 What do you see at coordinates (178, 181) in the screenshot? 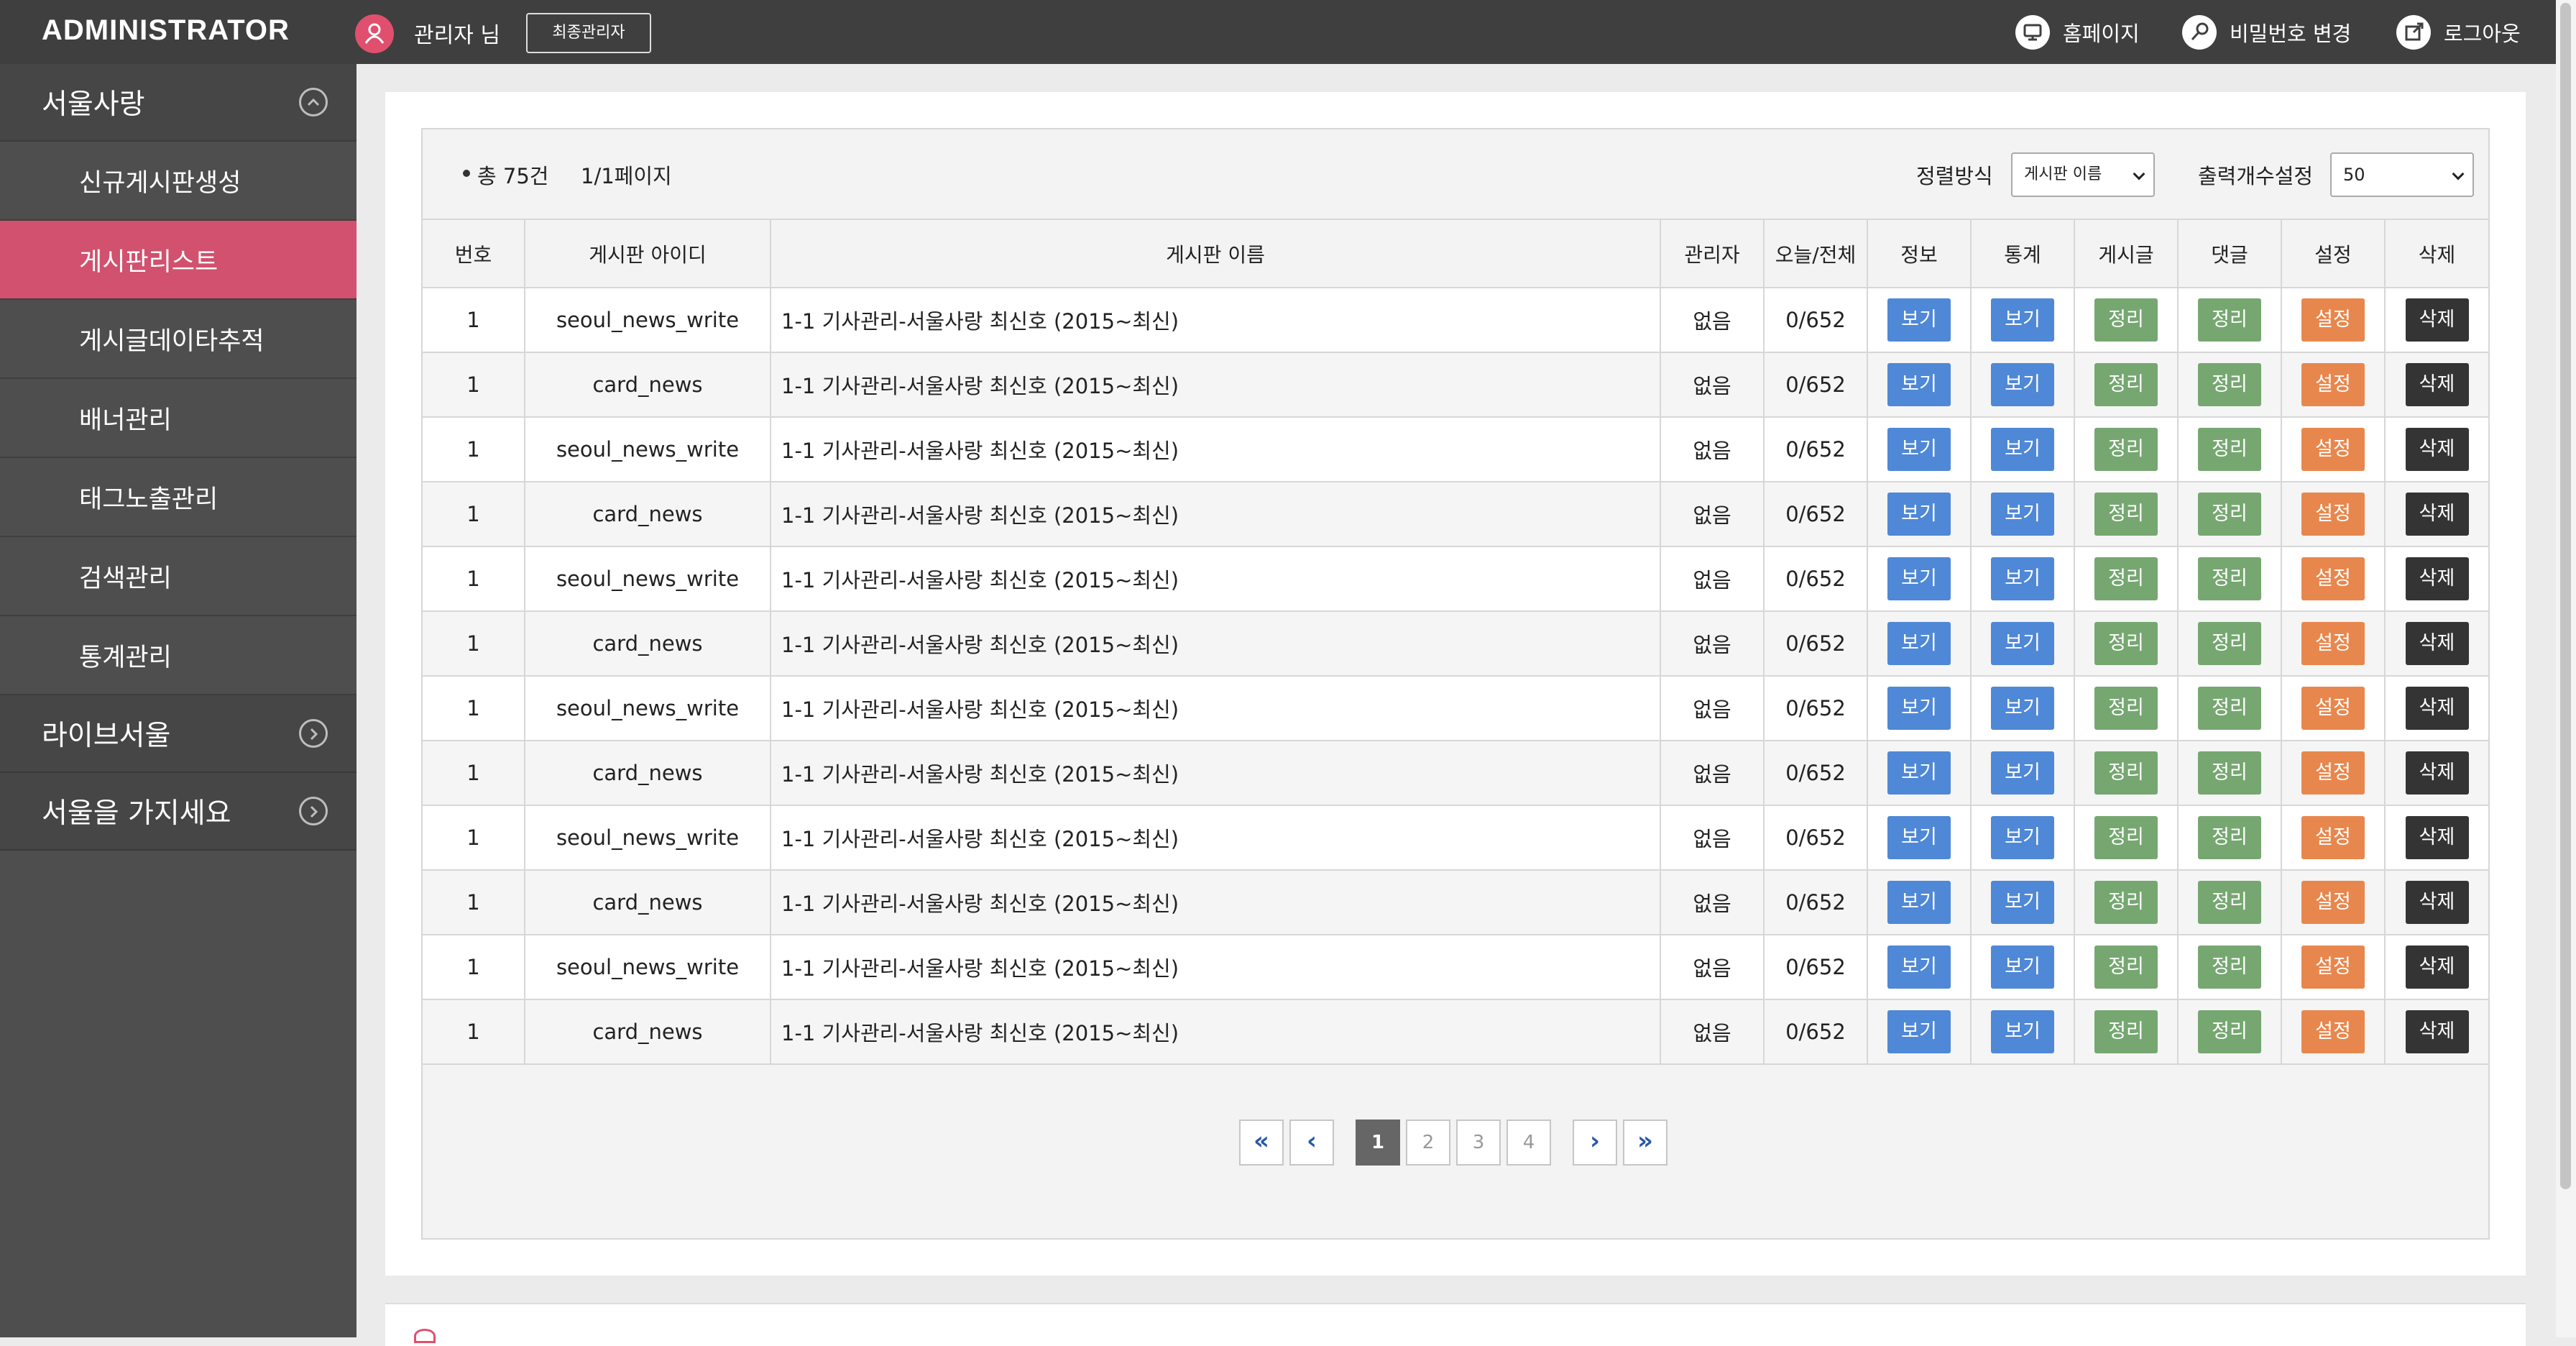
I see `sidebar-item-new-board: 신규게시판생성` at bounding box center [178, 181].